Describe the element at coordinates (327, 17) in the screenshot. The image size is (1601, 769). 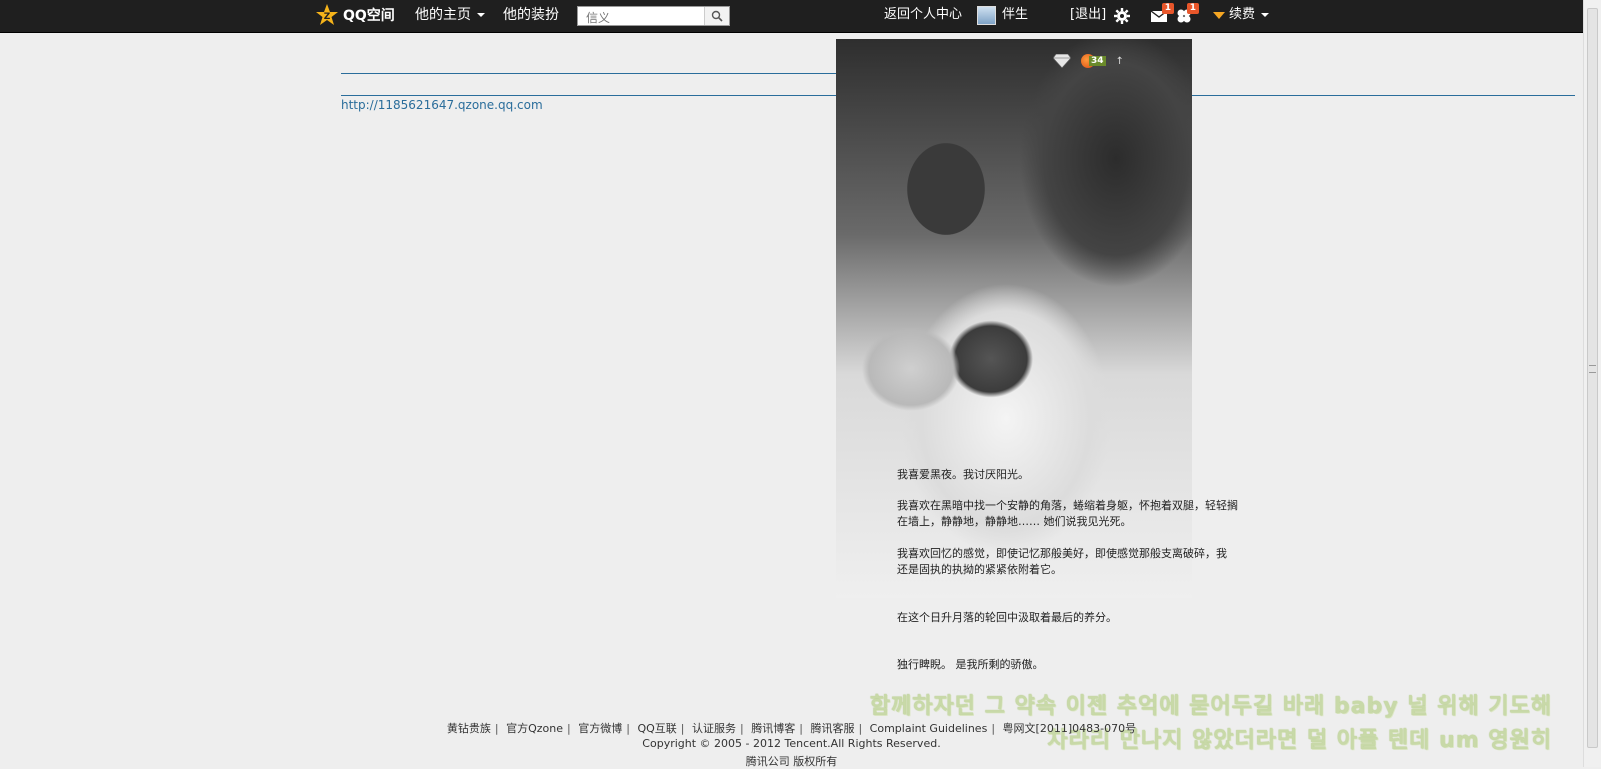
I see `svg-text: Z` at that location.